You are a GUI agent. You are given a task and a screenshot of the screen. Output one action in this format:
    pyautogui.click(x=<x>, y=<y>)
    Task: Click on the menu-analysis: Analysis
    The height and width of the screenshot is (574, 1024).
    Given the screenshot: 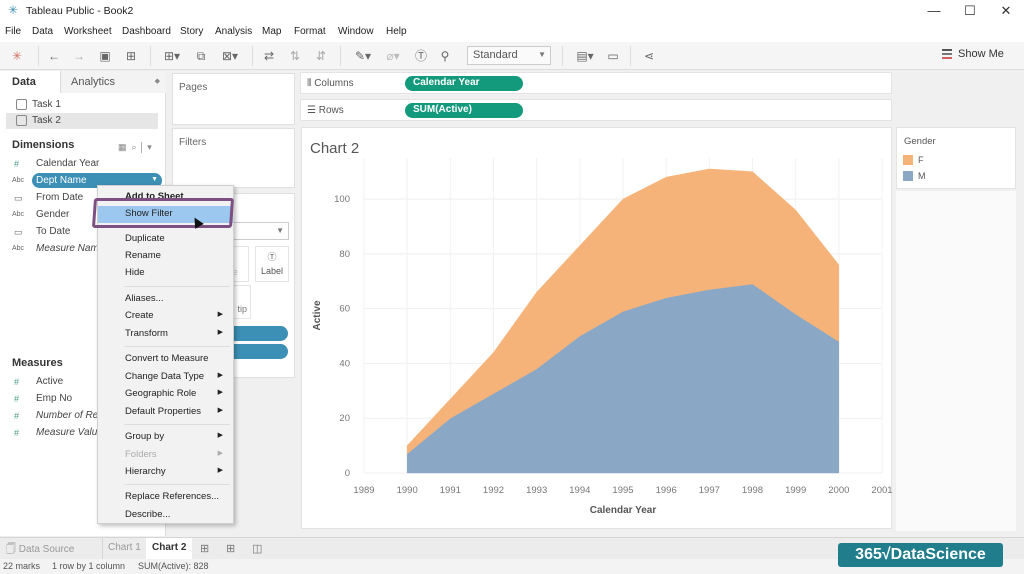 What is the action you would take?
    pyautogui.click(x=233, y=31)
    